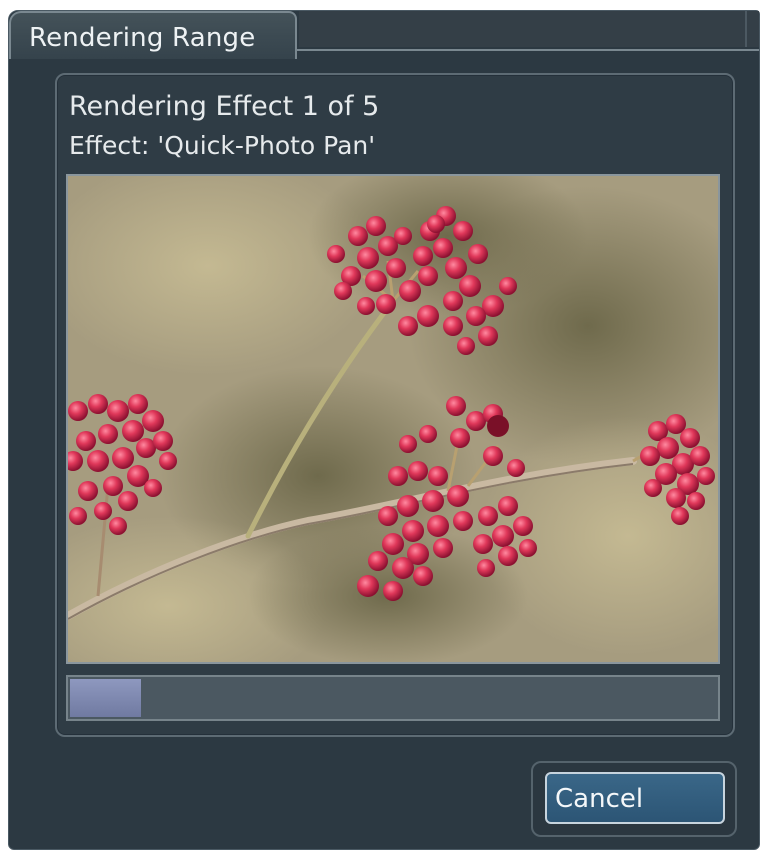 Image resolution: width=765 pixels, height=856 pixels. Describe the element at coordinates (222, 145) in the screenshot. I see `effect-name-text: Effect: 'Quick-Photo Pan'` at that location.